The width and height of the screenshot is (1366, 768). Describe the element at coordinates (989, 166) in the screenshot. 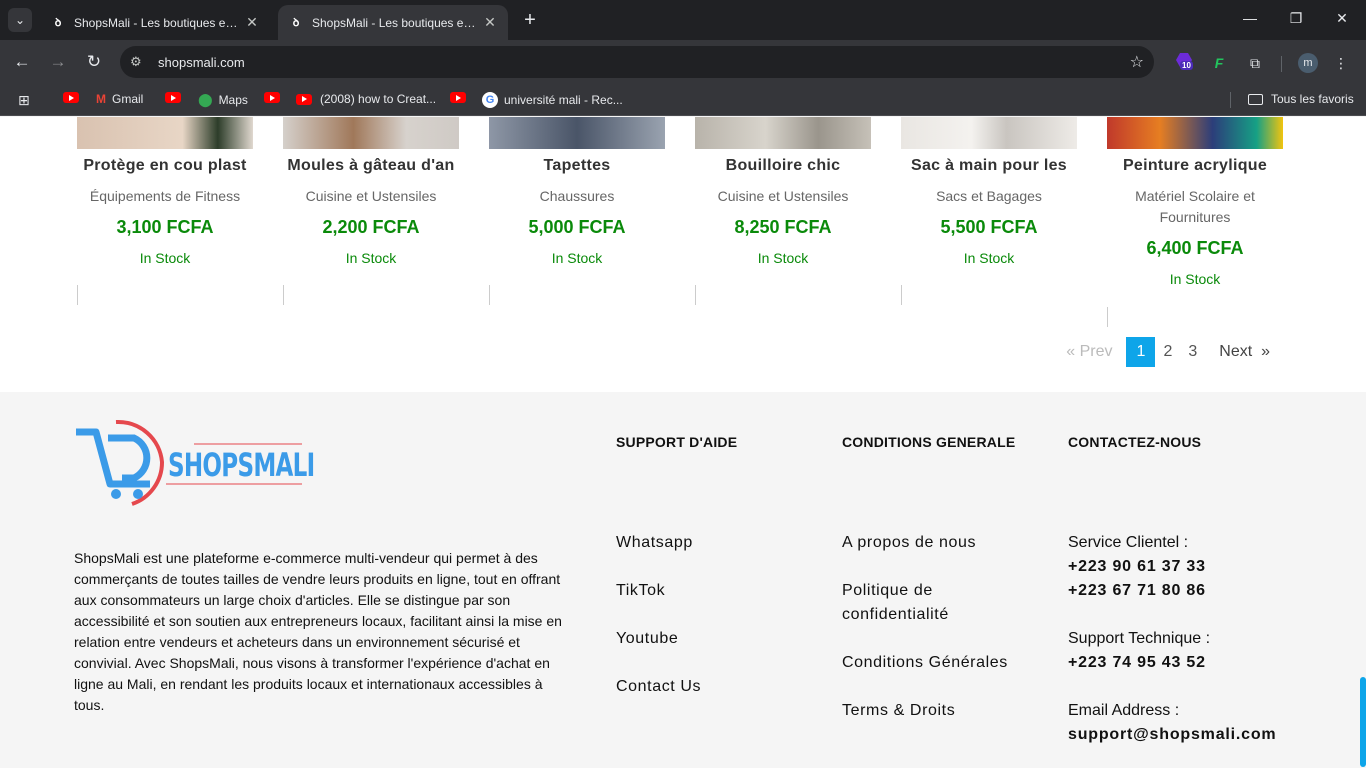

I see `product-name: Sac à main pour les` at that location.